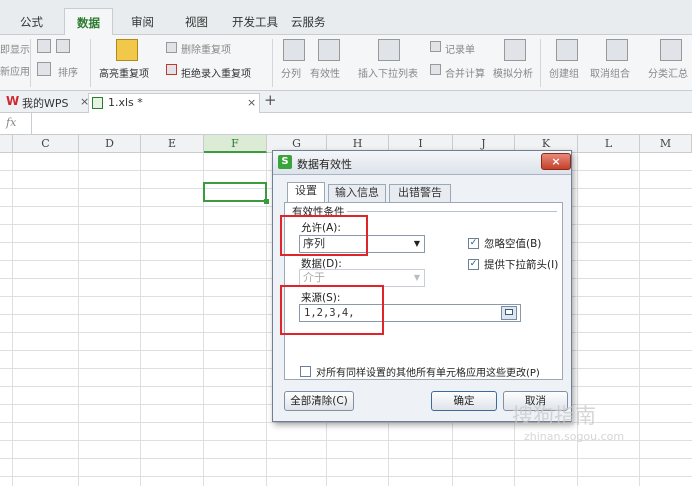 The image size is (692, 486). What do you see at coordinates (452, 211) in the screenshot?
I see `group-divider` at bounding box center [452, 211].